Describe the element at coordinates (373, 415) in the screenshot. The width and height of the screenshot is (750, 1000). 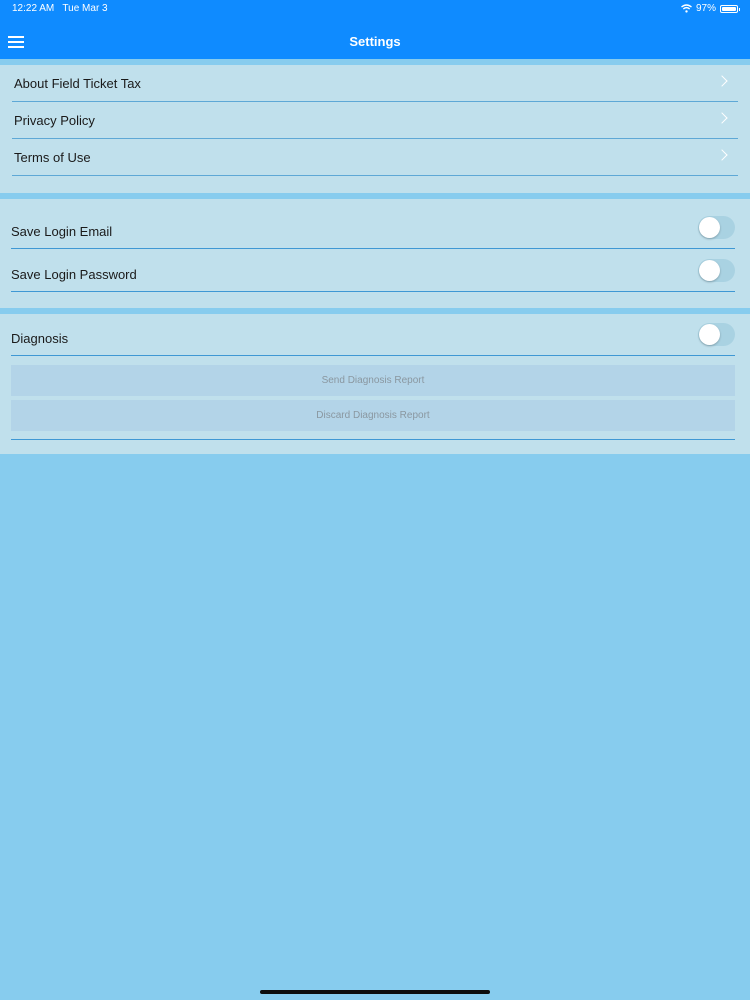
I see `discard-diagnosis-report-button: Discard Diagnosis Report` at that location.